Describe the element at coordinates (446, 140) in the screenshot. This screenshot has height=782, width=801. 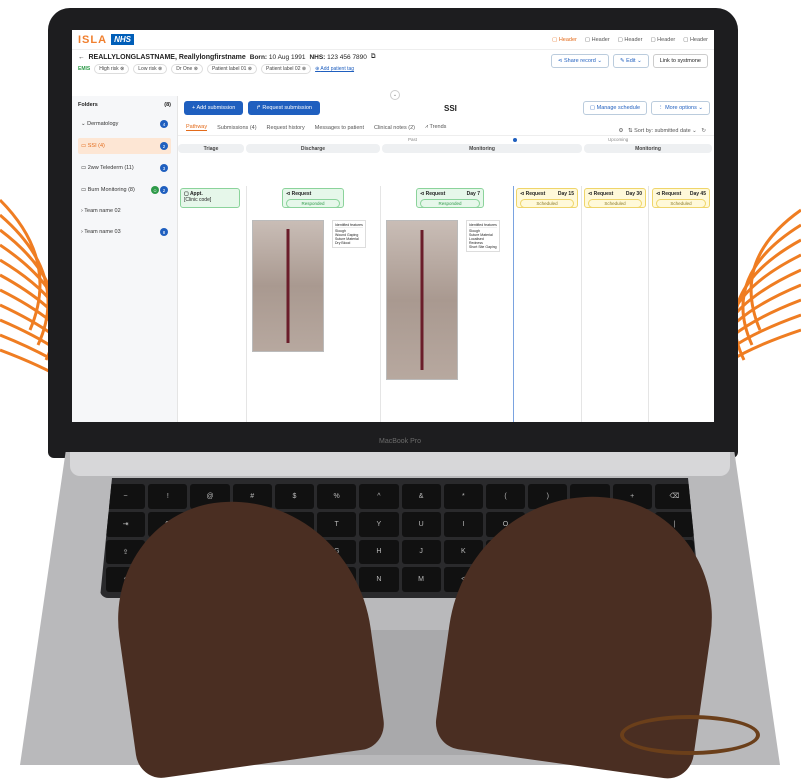
I see `timeline-labels: Past Upcoming` at that location.